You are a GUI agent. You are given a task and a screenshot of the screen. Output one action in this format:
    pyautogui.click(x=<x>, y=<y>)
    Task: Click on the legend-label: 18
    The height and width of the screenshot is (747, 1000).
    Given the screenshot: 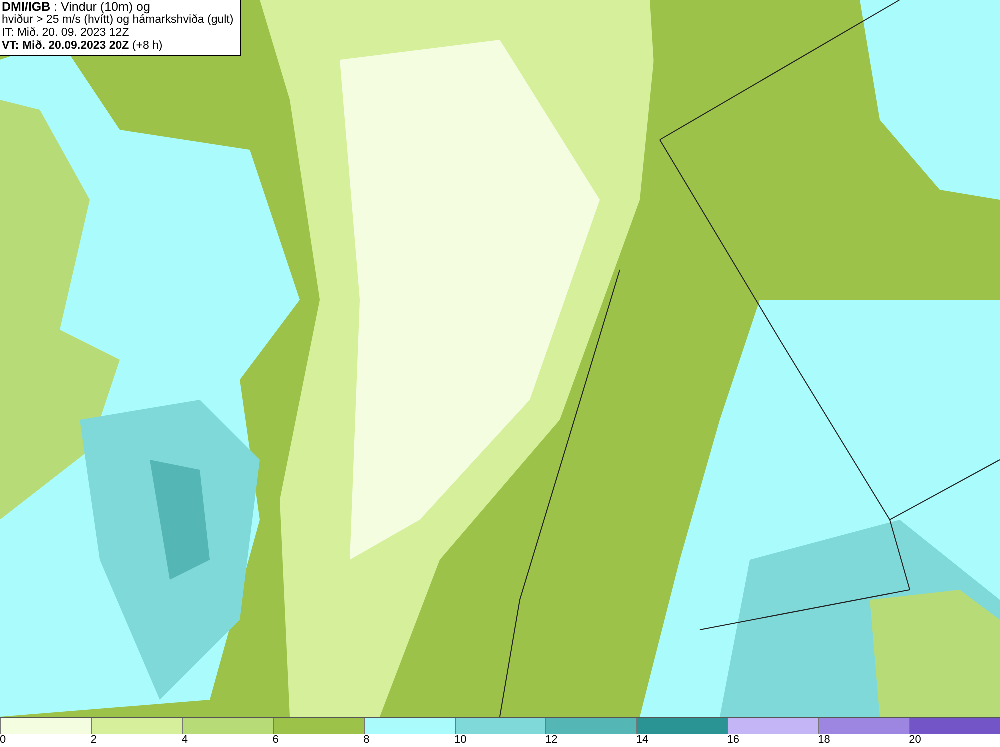 What is the action you would take?
    pyautogui.click(x=824, y=740)
    